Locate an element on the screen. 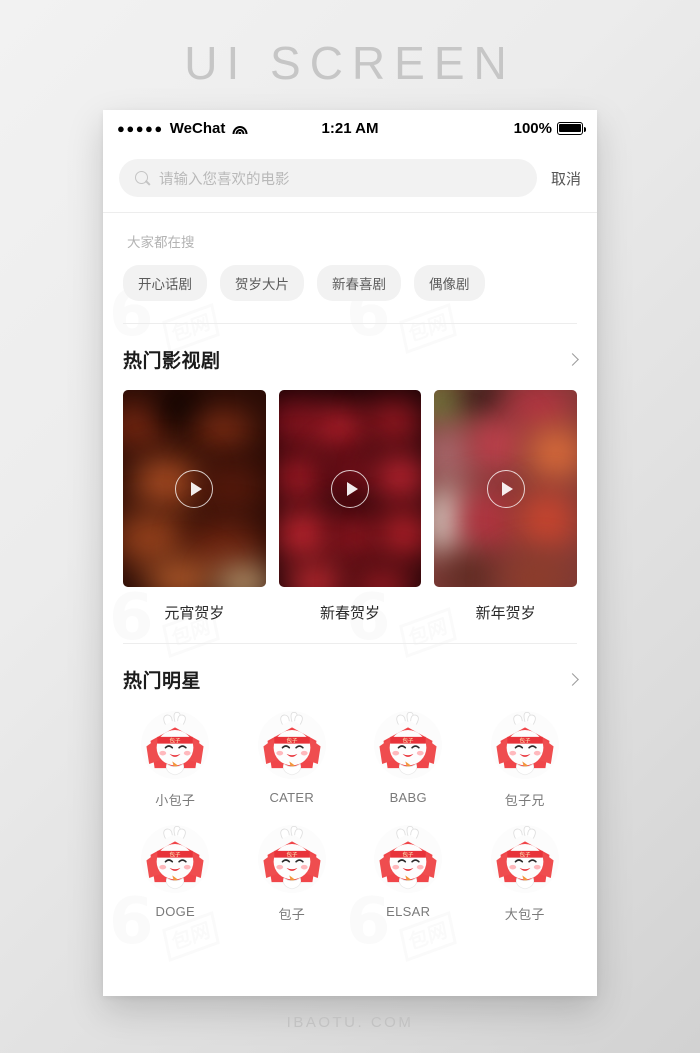  hot-search-tag: 贺岁大片 is located at coordinates (262, 283).